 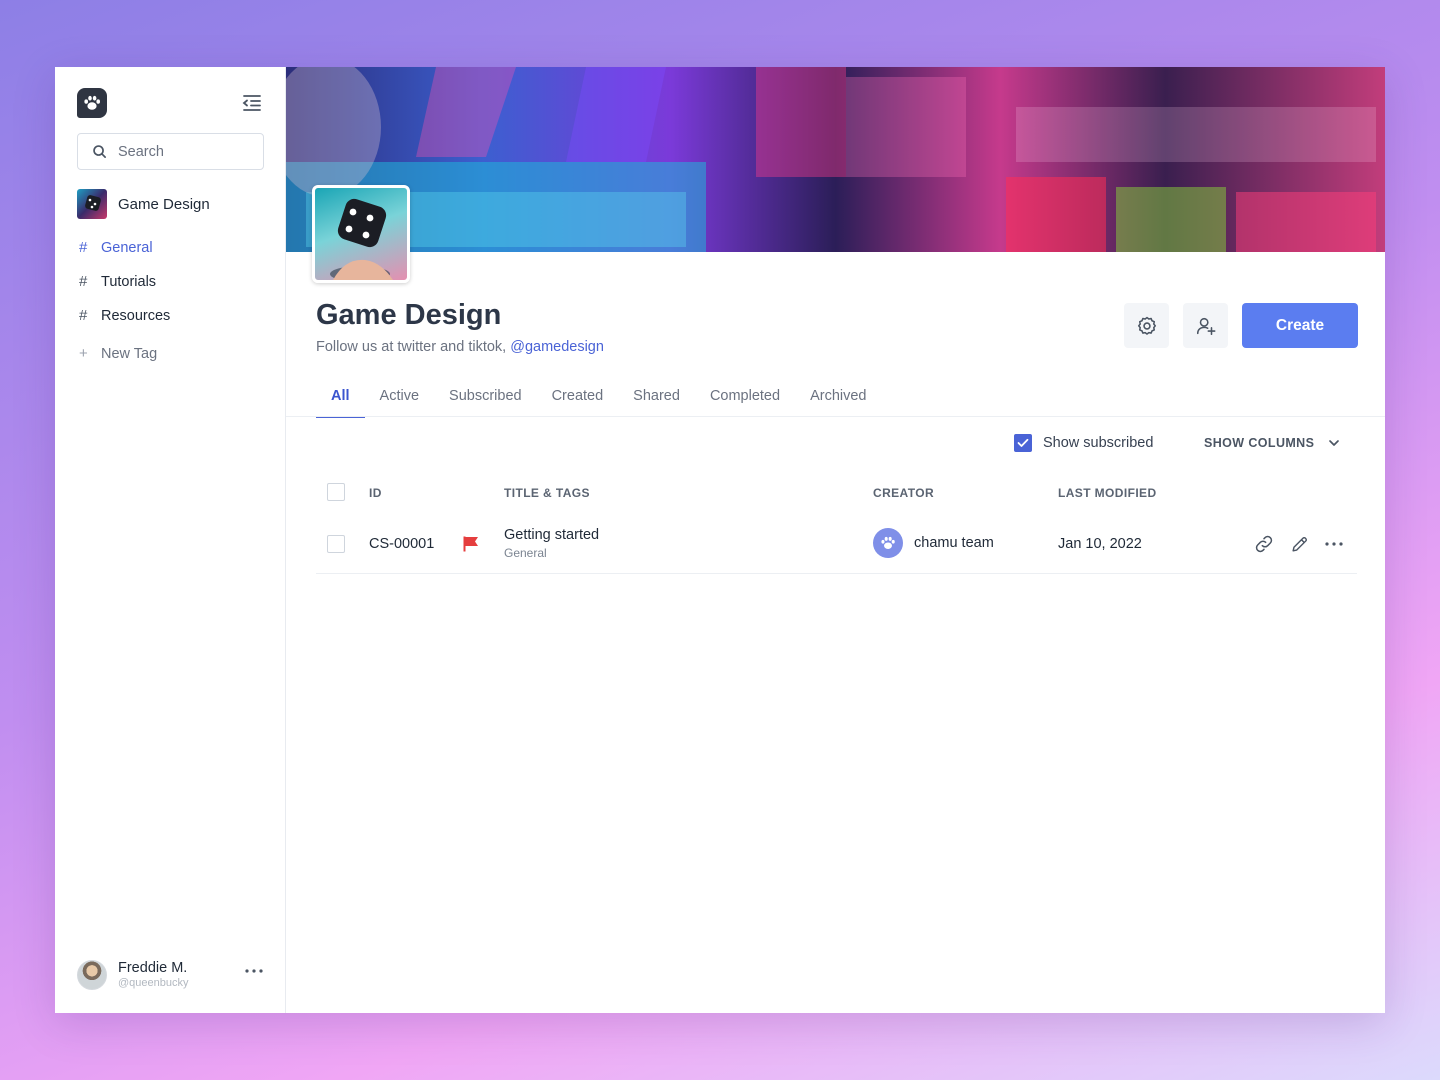 I want to click on sidebar-item-resources: # Resources, so click(x=124, y=315).